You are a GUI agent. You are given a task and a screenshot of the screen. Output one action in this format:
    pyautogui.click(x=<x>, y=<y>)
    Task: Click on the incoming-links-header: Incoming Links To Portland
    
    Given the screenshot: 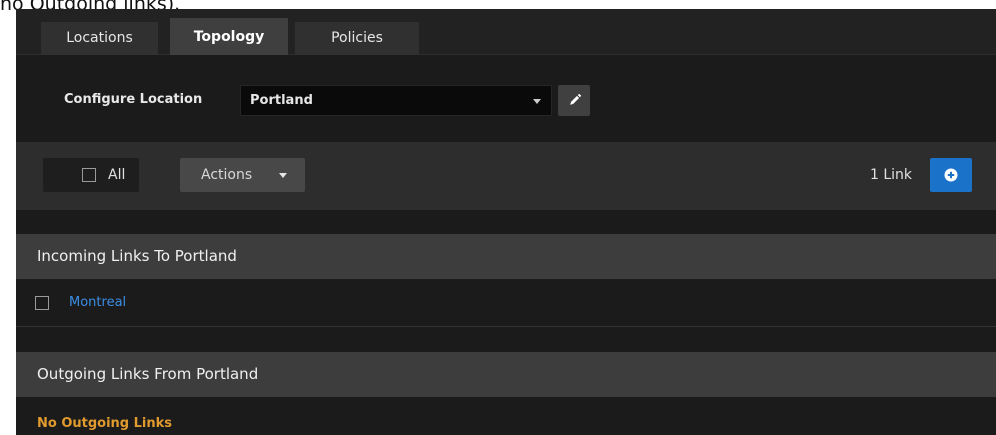 What is the action you would take?
    pyautogui.click(x=506, y=256)
    